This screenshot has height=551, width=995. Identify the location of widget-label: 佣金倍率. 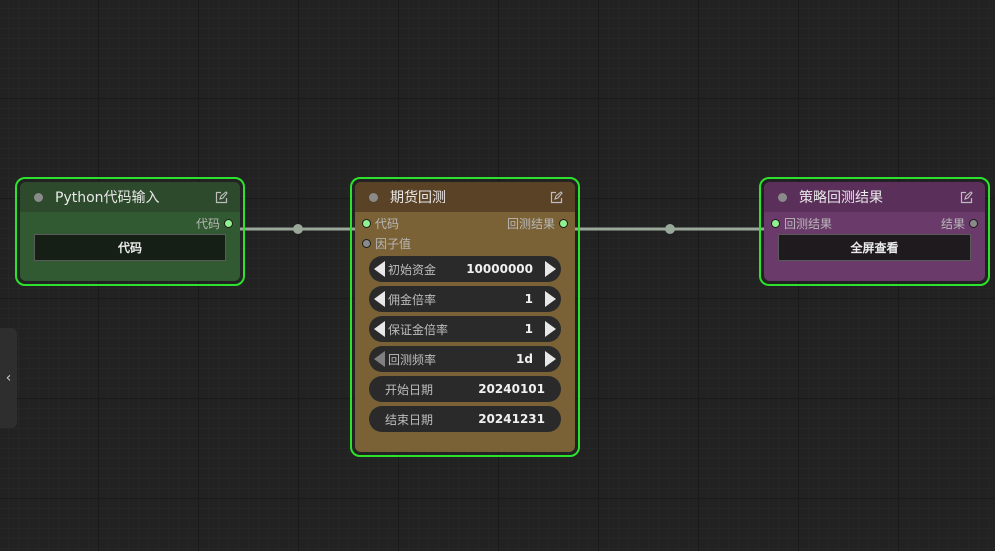
(412, 299).